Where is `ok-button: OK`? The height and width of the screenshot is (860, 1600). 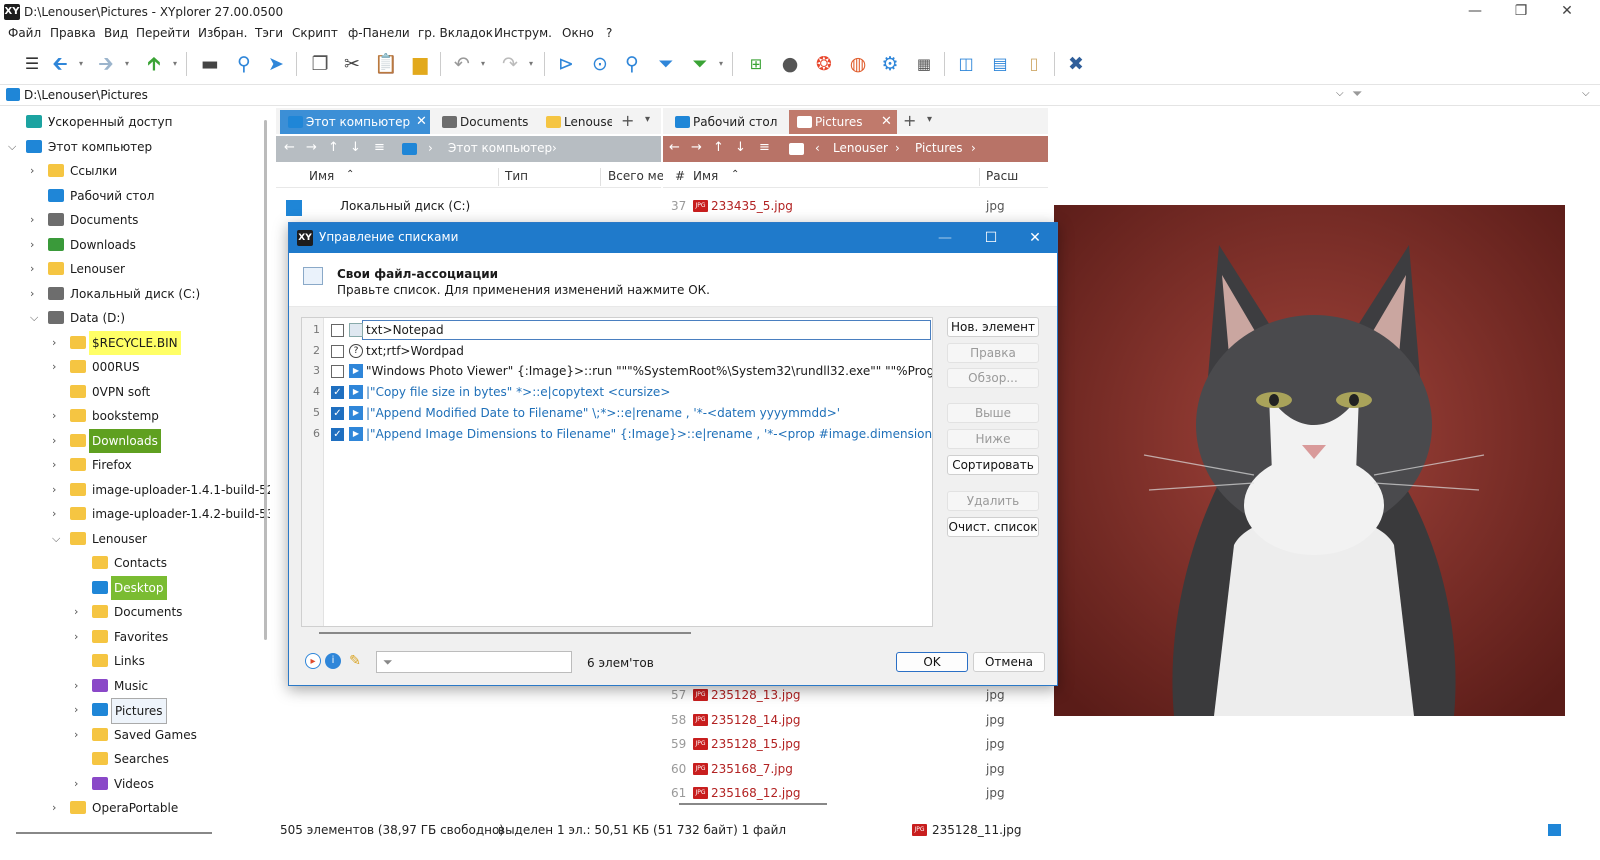
ok-button: OK is located at coordinates (932, 662).